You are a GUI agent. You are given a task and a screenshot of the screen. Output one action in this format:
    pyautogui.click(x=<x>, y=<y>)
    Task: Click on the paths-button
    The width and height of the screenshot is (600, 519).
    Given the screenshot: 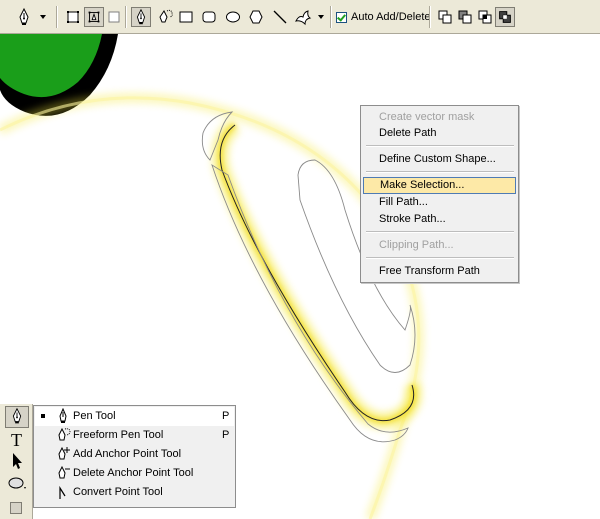 What is the action you would take?
    pyautogui.click(x=94, y=17)
    